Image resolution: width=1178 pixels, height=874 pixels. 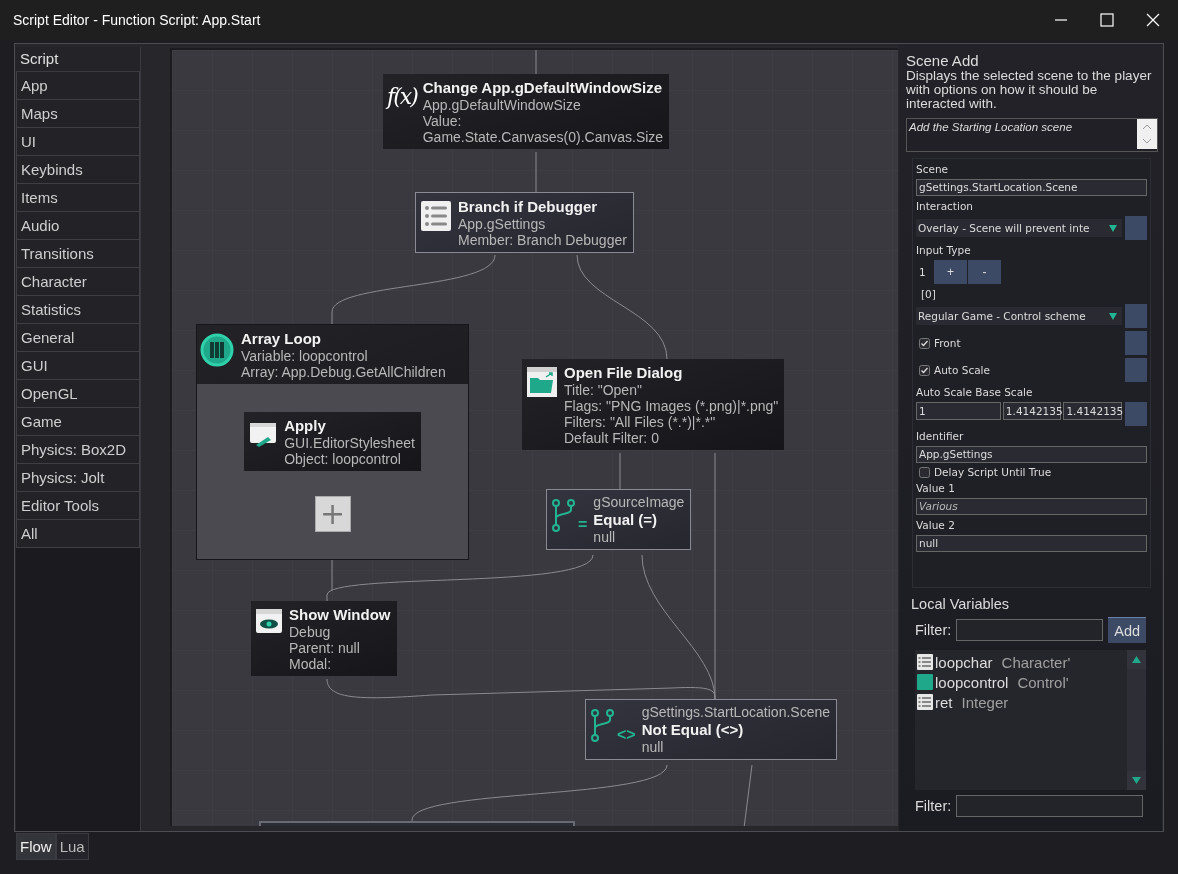 I want to click on node-detail: Filters: "All Files (*.*)|*.*", so click(x=640, y=422).